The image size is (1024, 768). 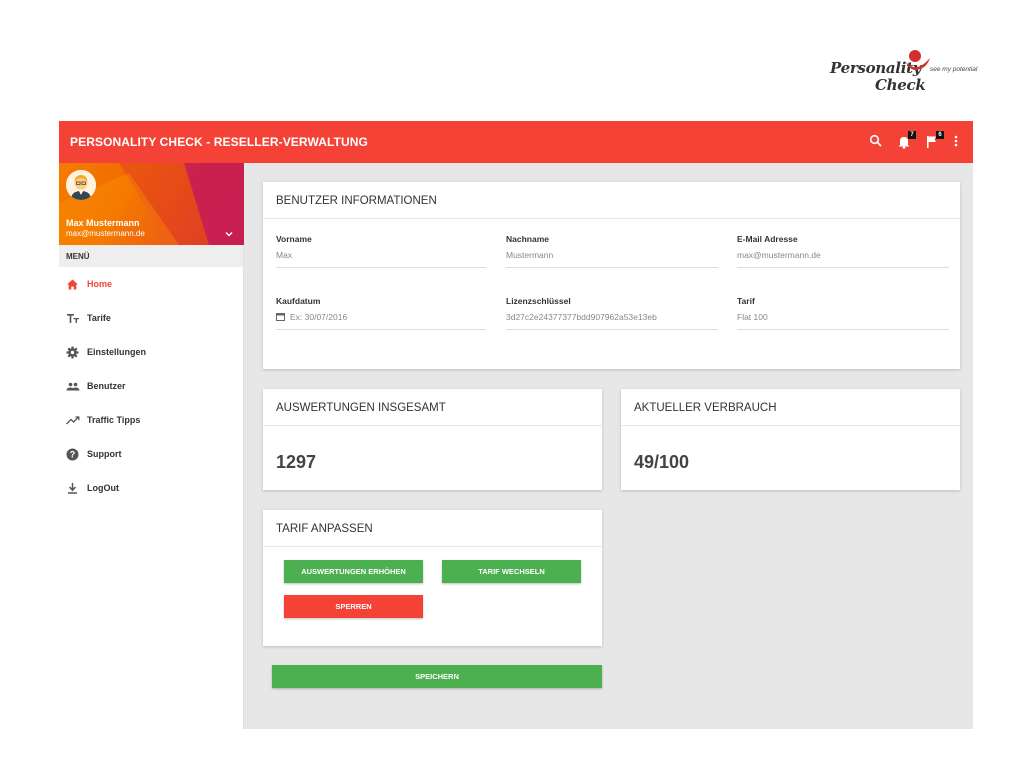 I want to click on notifications-icon: 7, so click(x=906, y=140).